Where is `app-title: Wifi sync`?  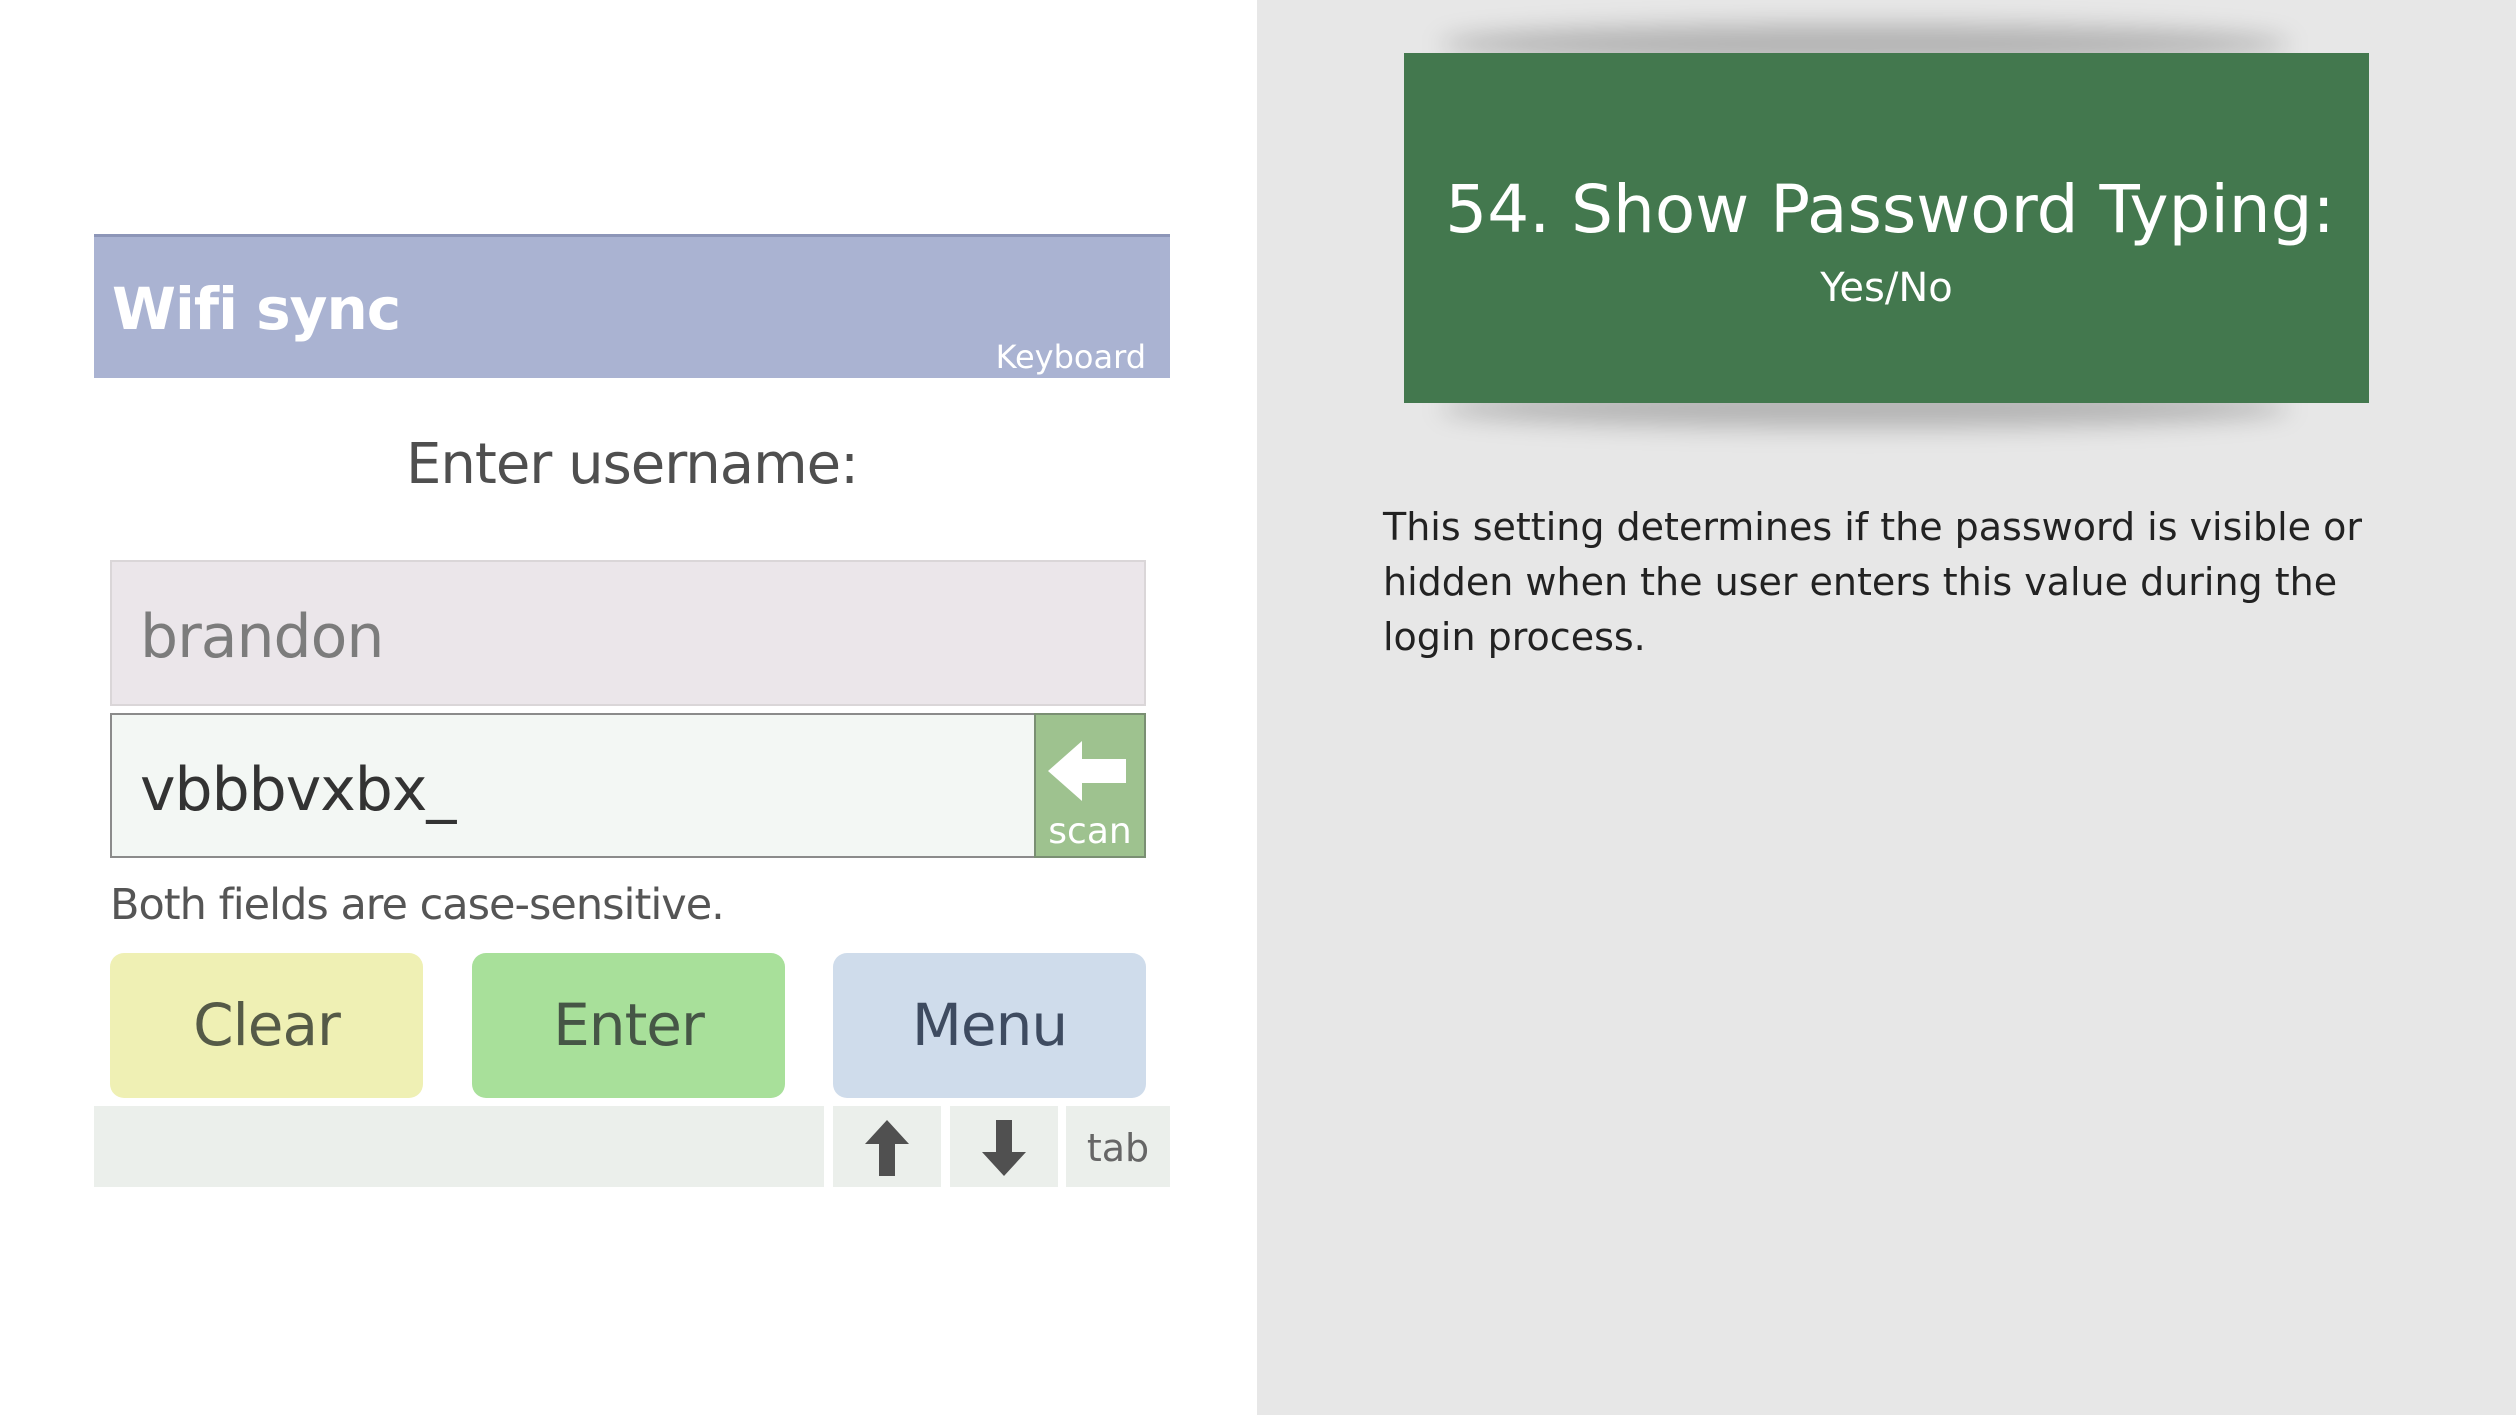 app-title: Wifi sync is located at coordinates (256, 309).